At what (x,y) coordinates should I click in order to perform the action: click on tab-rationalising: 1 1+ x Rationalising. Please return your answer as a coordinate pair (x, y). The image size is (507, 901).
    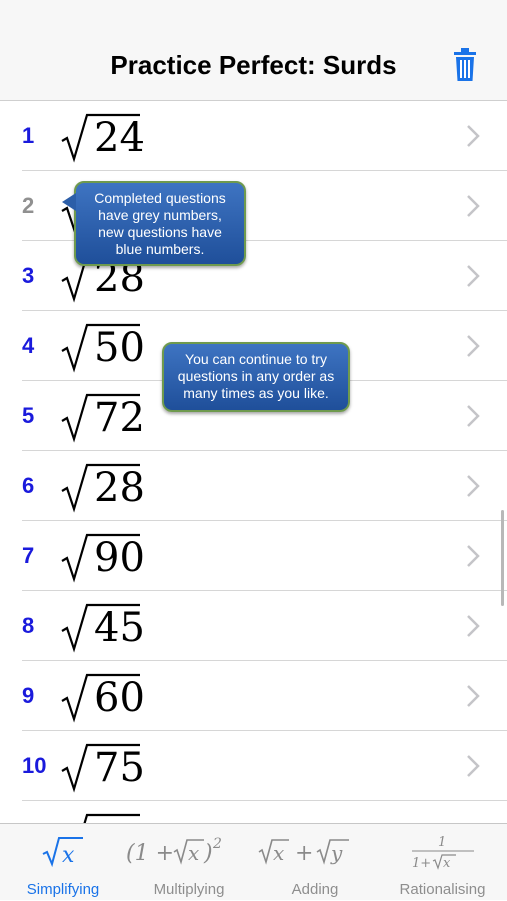
    Looking at the image, I should click on (442, 862).